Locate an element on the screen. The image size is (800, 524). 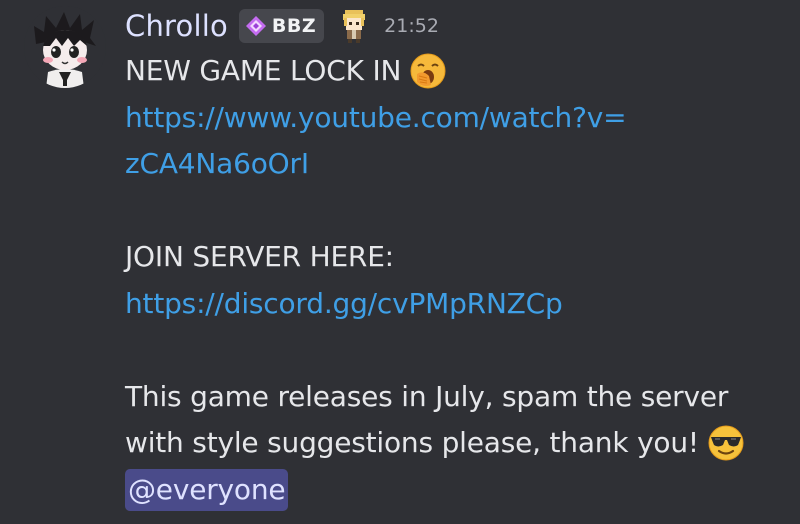
discord-invite-link: https://discord.gg/cvPMpRNZCp is located at coordinates (344, 304).